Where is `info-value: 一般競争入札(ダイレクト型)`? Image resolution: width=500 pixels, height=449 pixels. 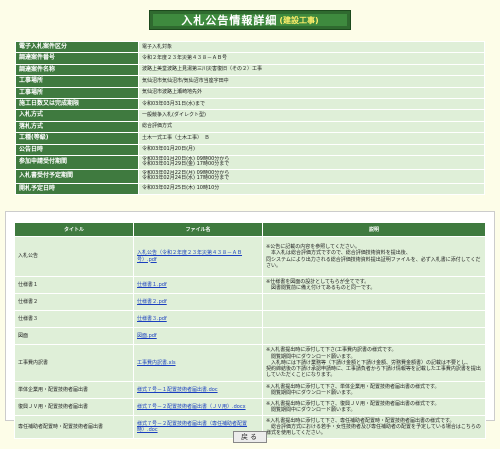 info-value: 一般競争入札(ダイレクト型) is located at coordinates (311, 115).